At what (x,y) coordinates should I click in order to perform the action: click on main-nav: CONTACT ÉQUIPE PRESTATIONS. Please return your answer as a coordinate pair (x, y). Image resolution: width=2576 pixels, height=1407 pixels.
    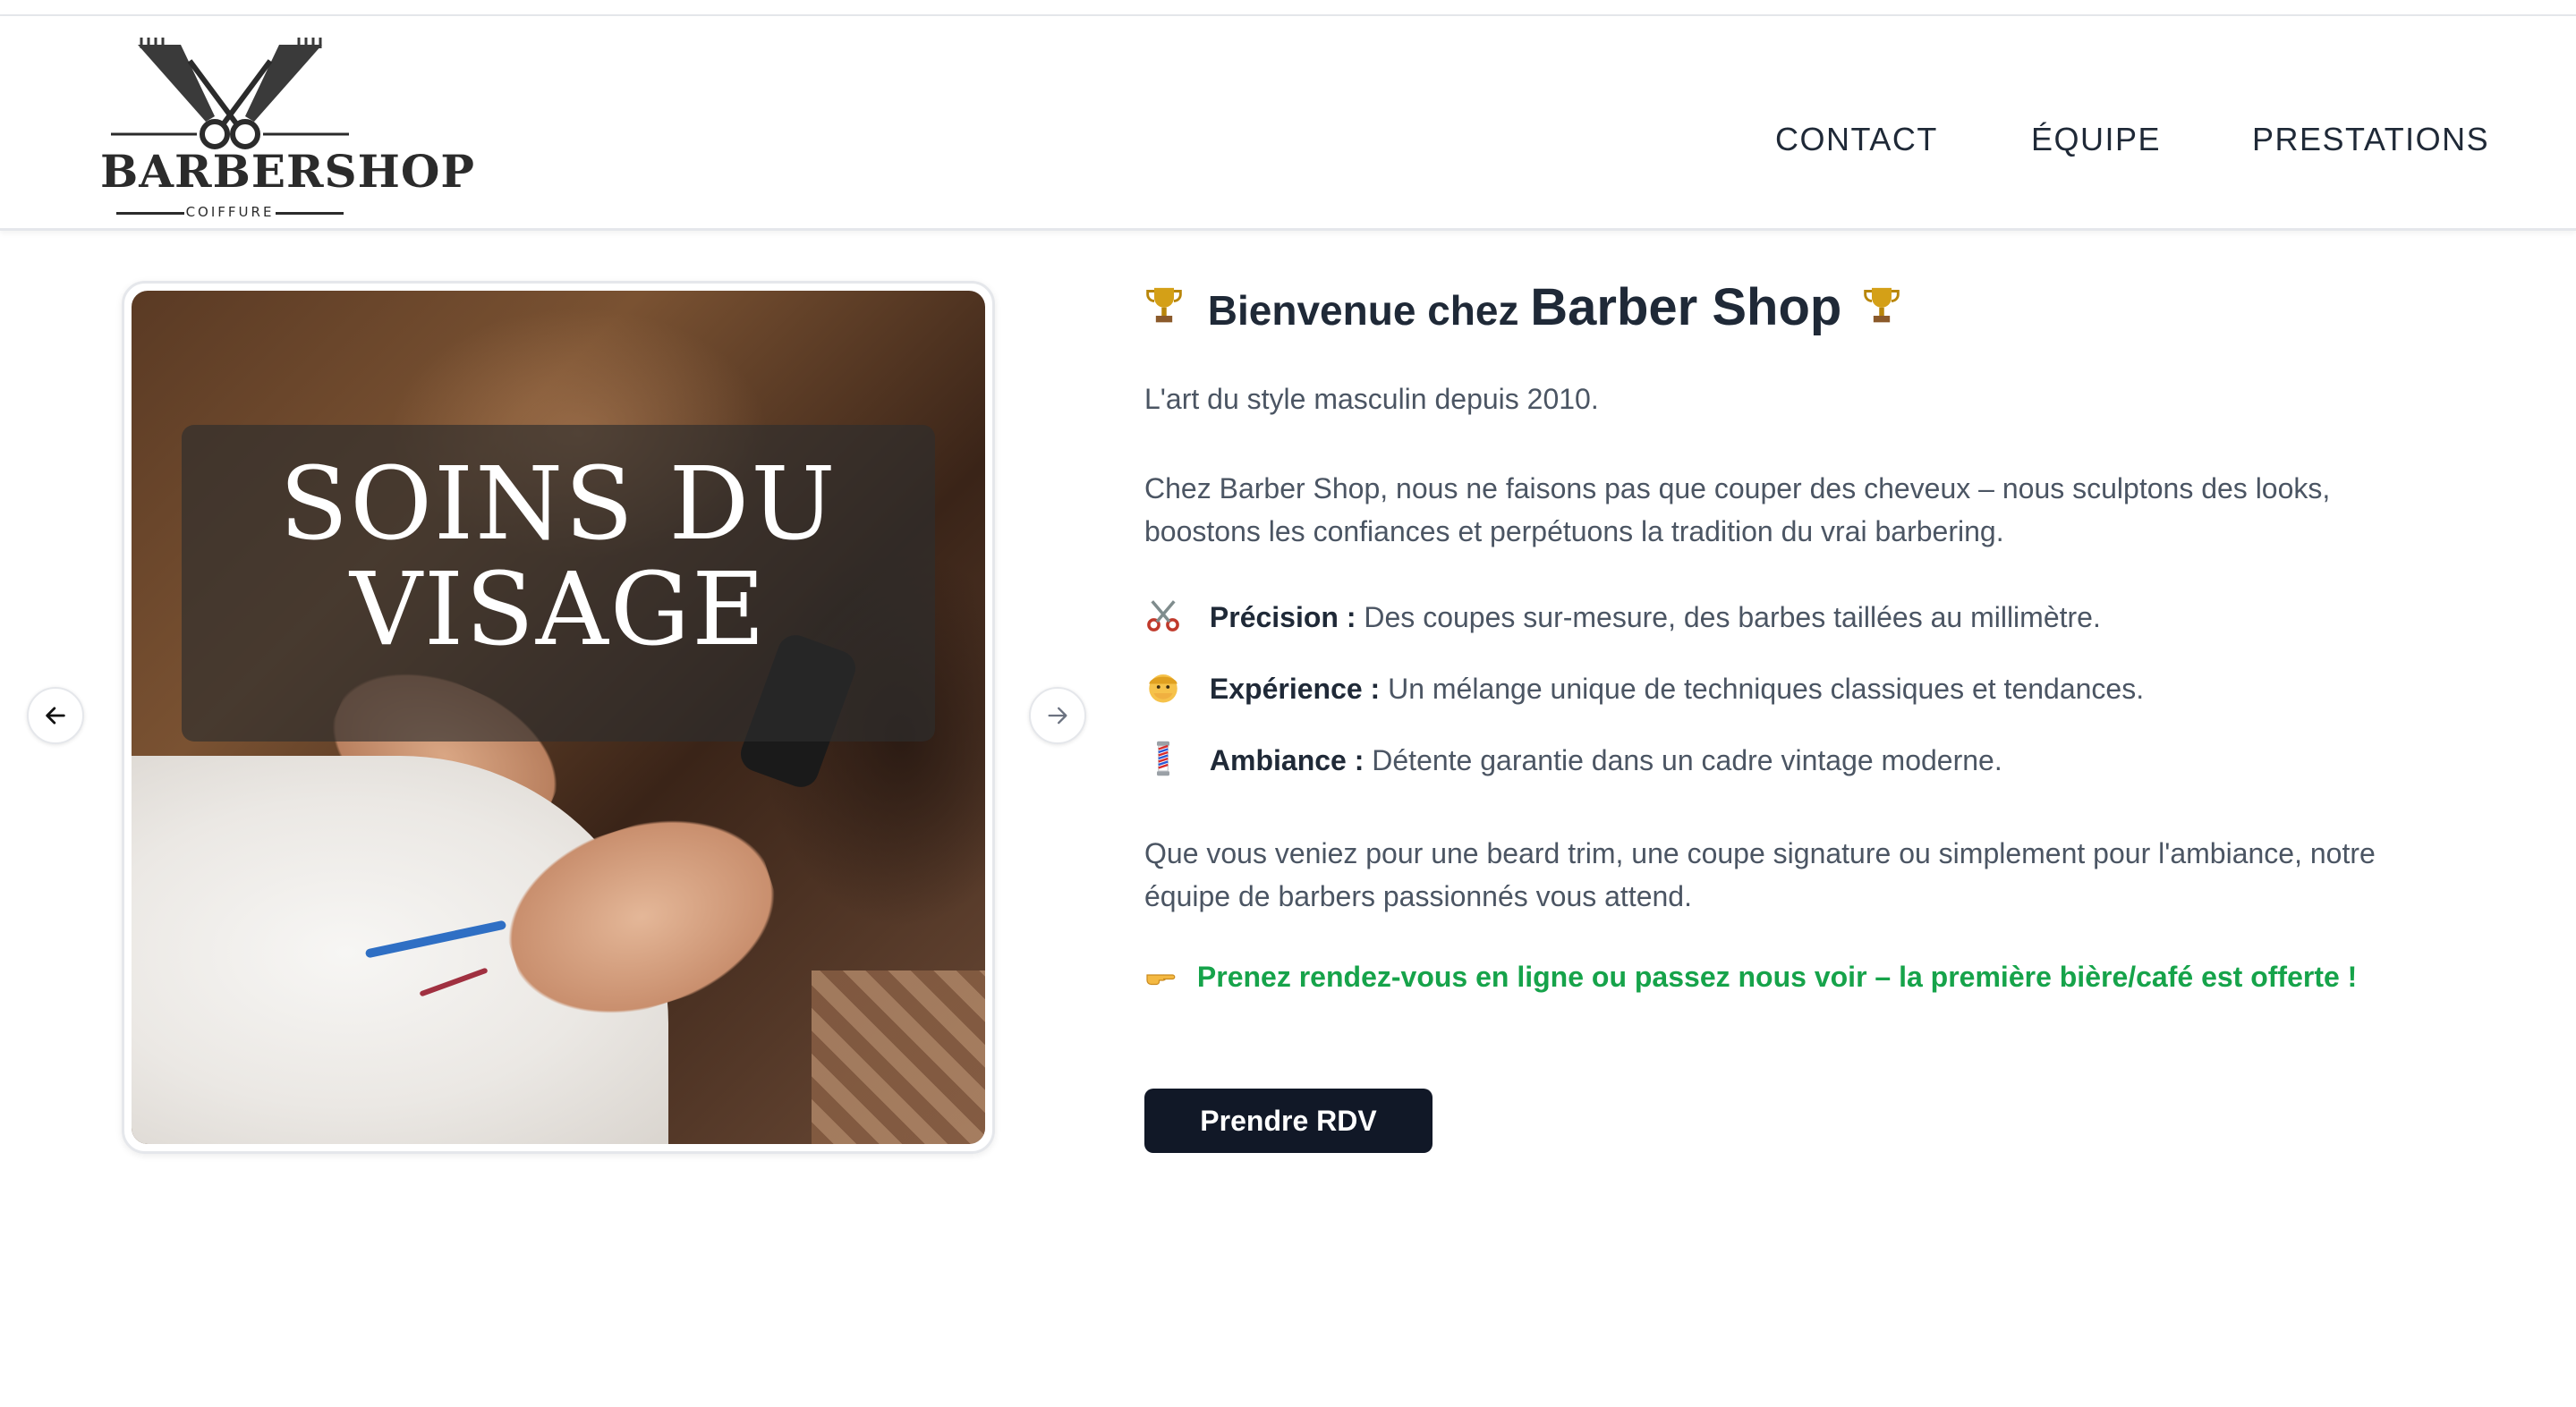
    Looking at the image, I should click on (1288, 139).